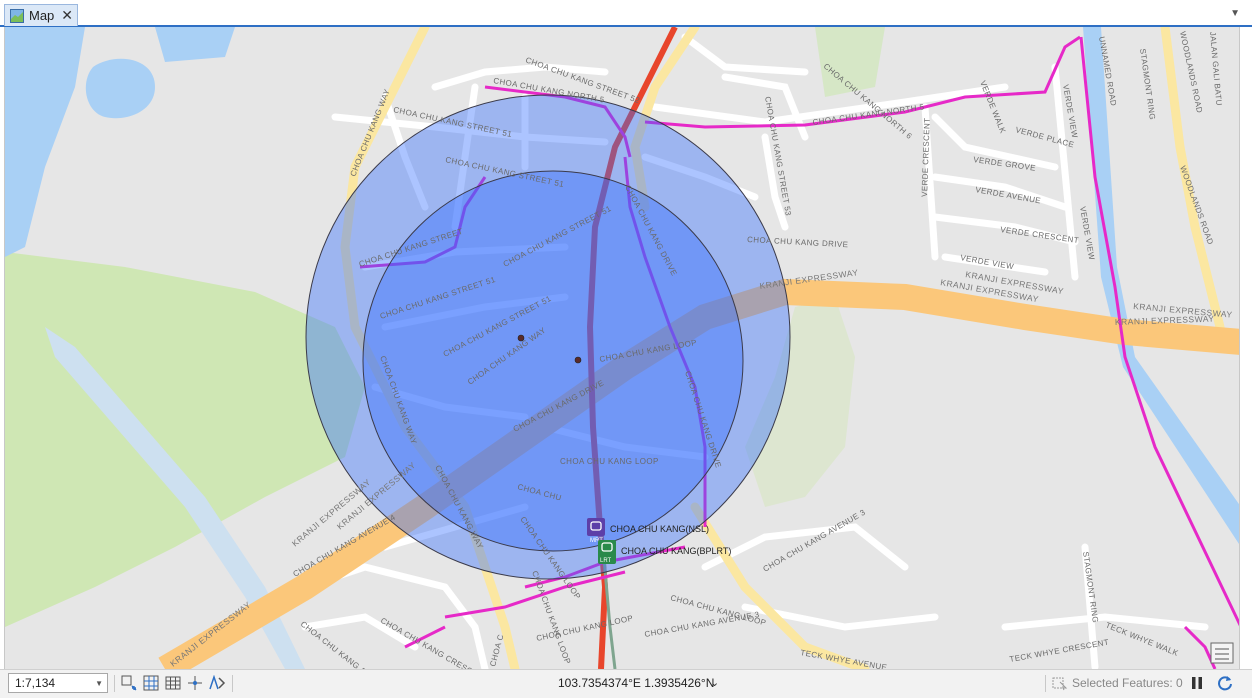 The width and height of the screenshot is (1252, 698). I want to click on grid-snap-icon, so click(151, 683).